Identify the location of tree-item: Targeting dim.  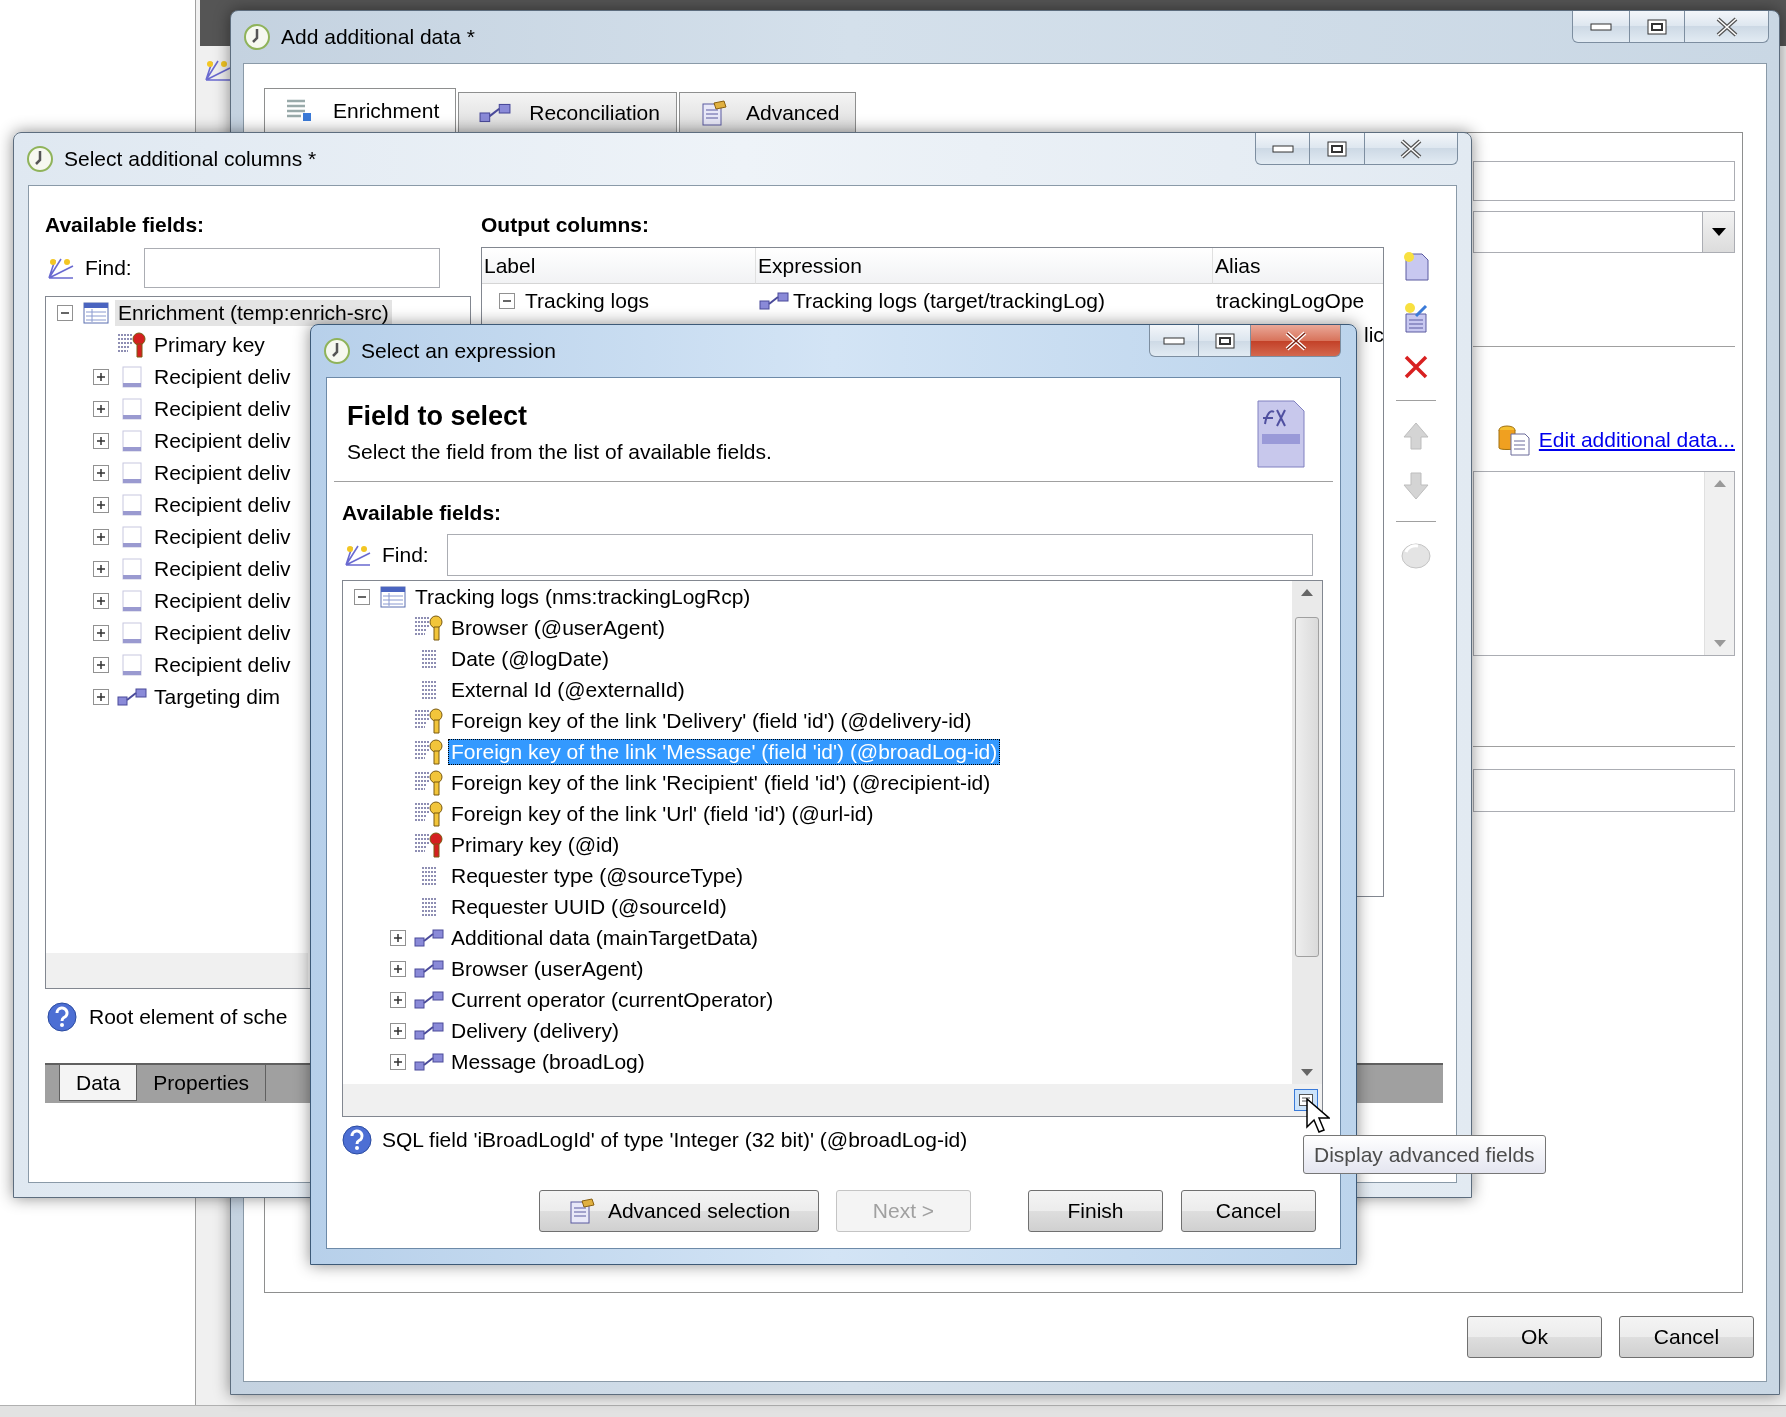
(217, 697).